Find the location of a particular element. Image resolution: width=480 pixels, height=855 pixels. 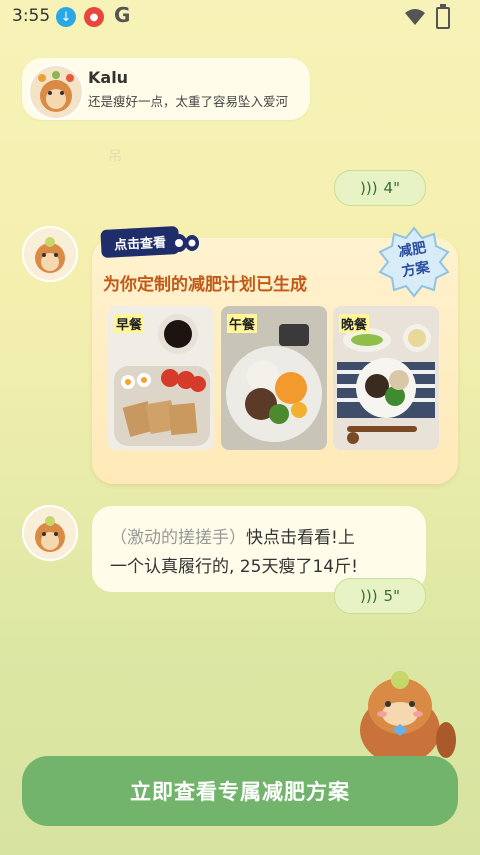

lunch-image: 午餐 is located at coordinates (274, 378).